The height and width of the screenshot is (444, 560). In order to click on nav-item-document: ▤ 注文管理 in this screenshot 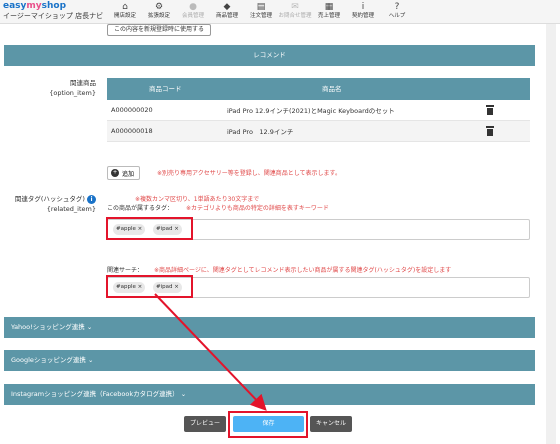, I will do `click(261, 11)`.